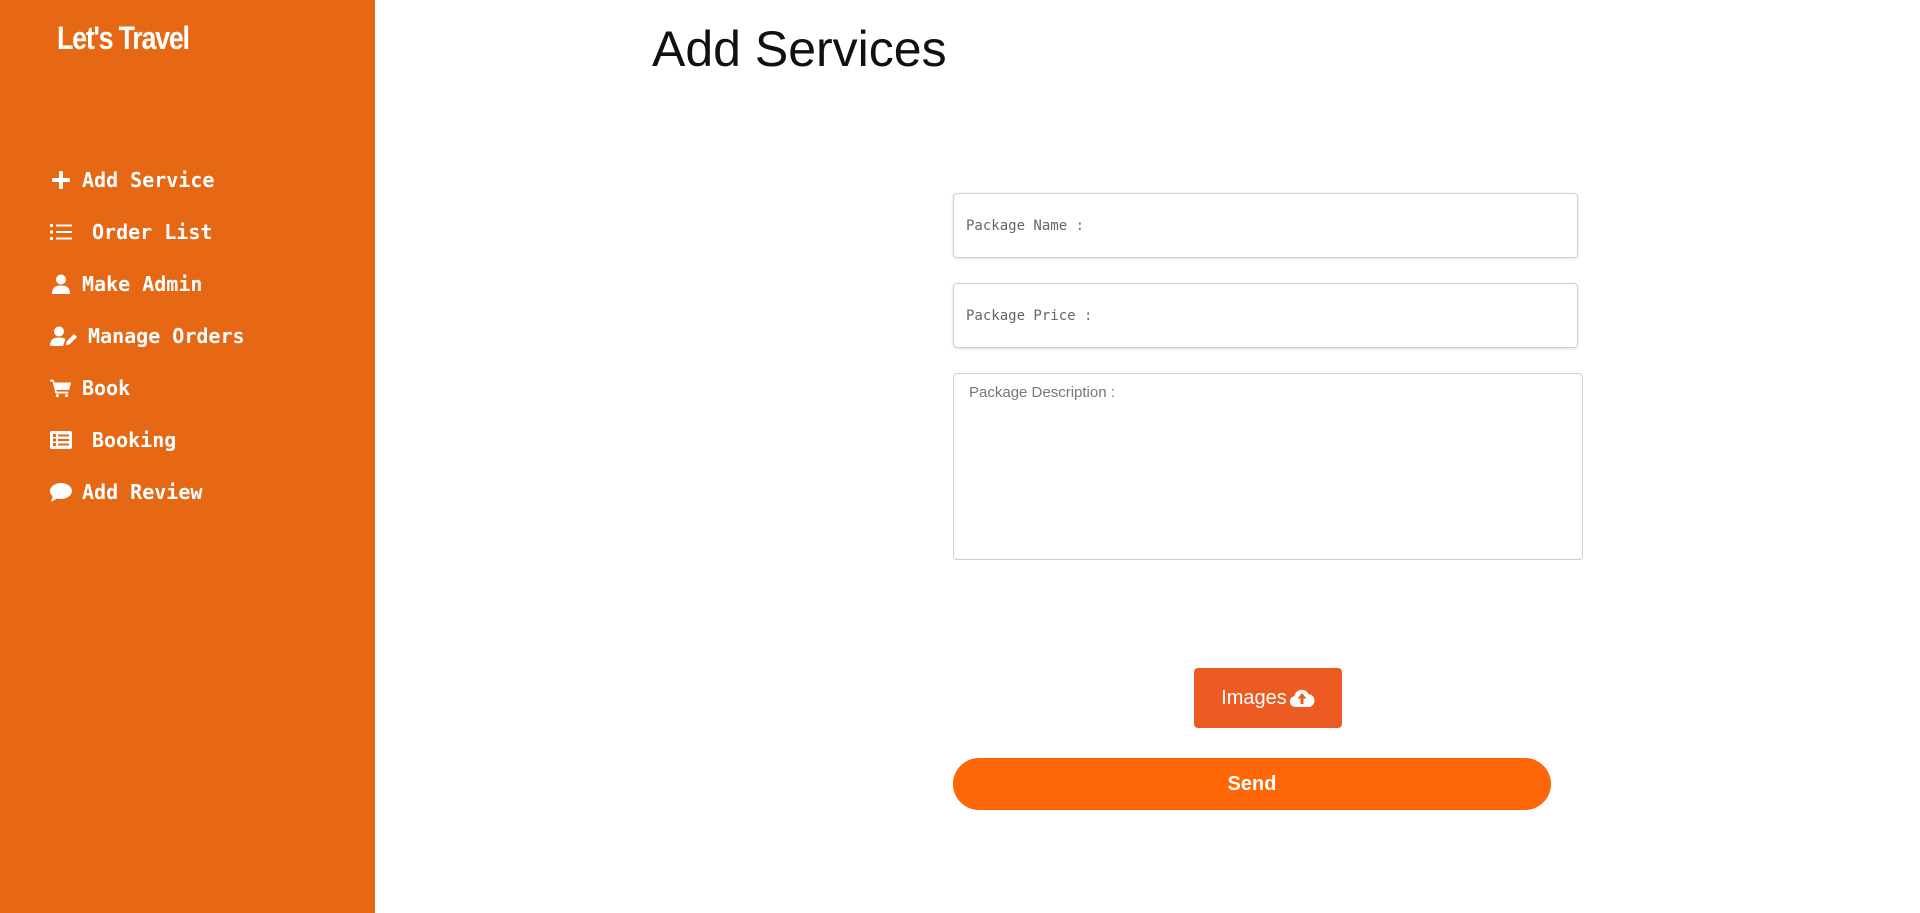 This screenshot has width=1920, height=913. Describe the element at coordinates (61, 440) in the screenshot. I see `list-alt-icon` at that location.